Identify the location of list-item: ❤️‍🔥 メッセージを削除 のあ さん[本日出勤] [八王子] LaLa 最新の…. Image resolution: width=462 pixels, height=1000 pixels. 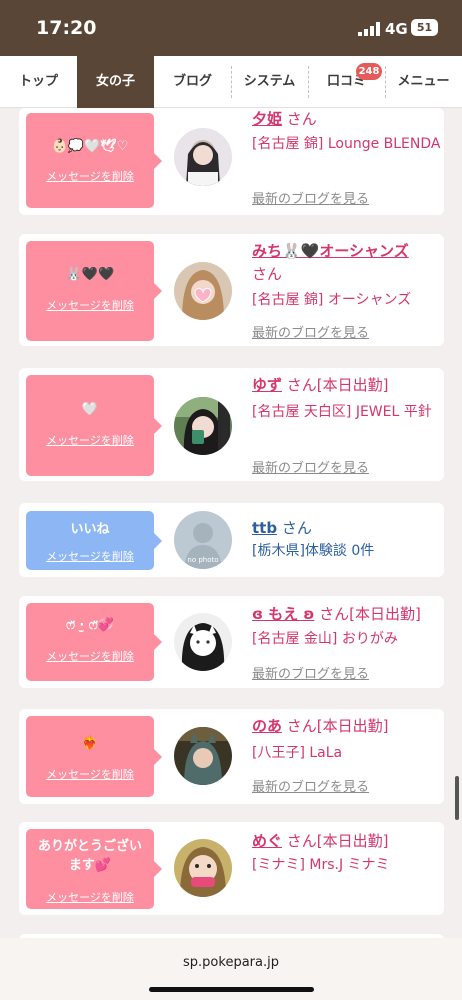
(231, 756).